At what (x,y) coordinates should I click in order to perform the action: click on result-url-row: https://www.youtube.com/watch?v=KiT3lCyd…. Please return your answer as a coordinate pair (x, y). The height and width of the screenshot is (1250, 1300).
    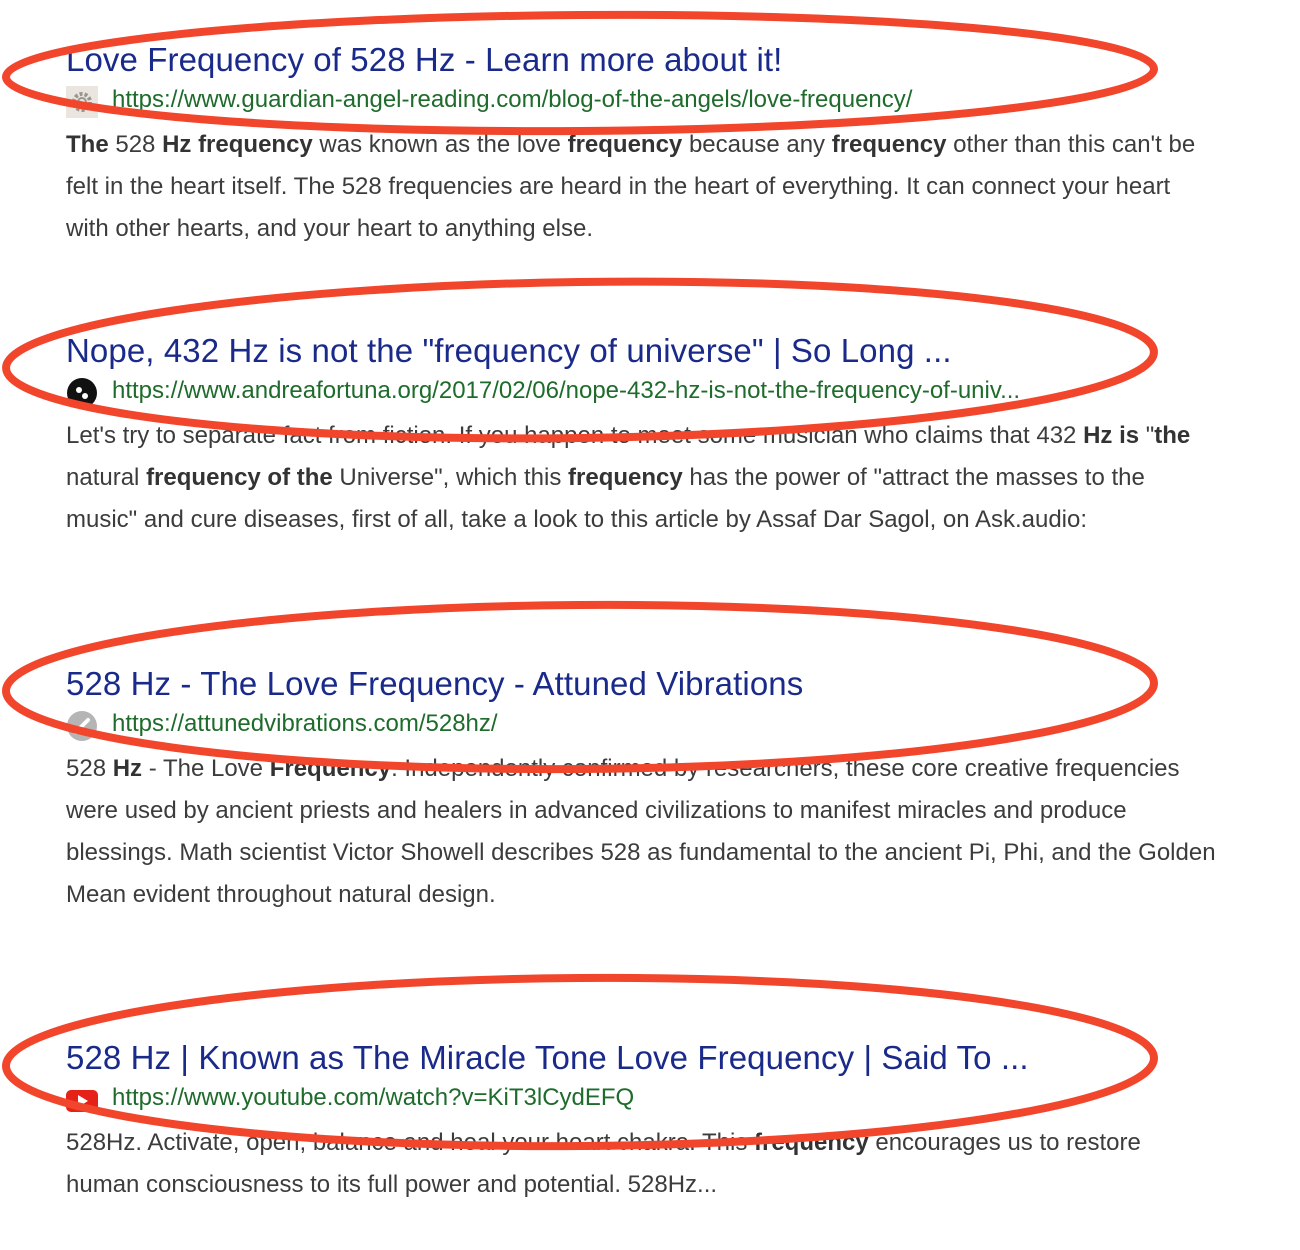
    Looking at the image, I should click on (641, 1097).